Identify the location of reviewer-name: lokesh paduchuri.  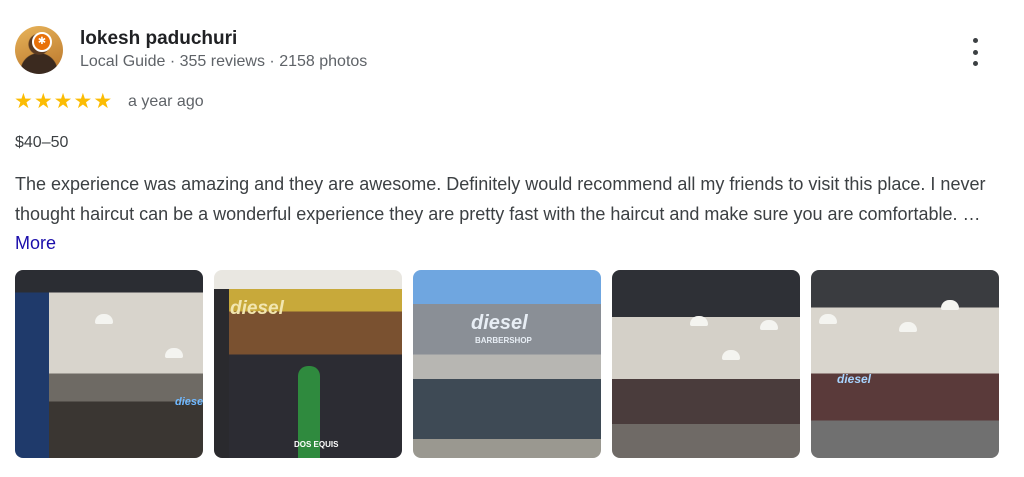
(158, 39).